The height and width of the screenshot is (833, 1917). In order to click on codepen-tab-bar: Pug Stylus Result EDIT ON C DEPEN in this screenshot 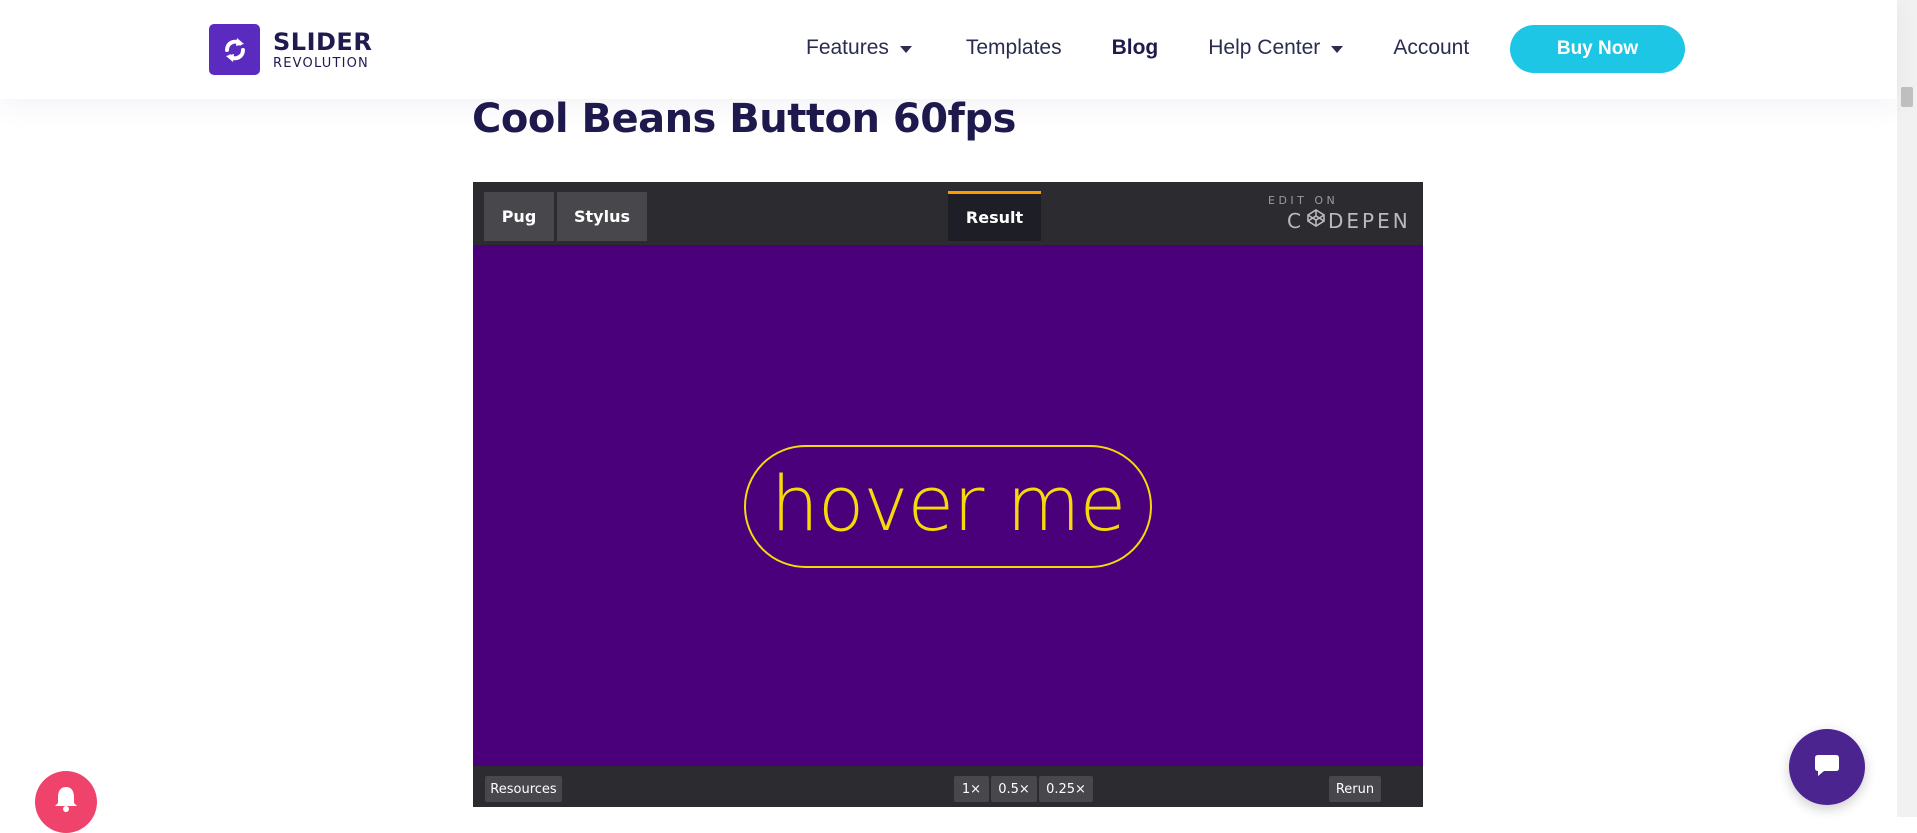, I will do `click(948, 213)`.